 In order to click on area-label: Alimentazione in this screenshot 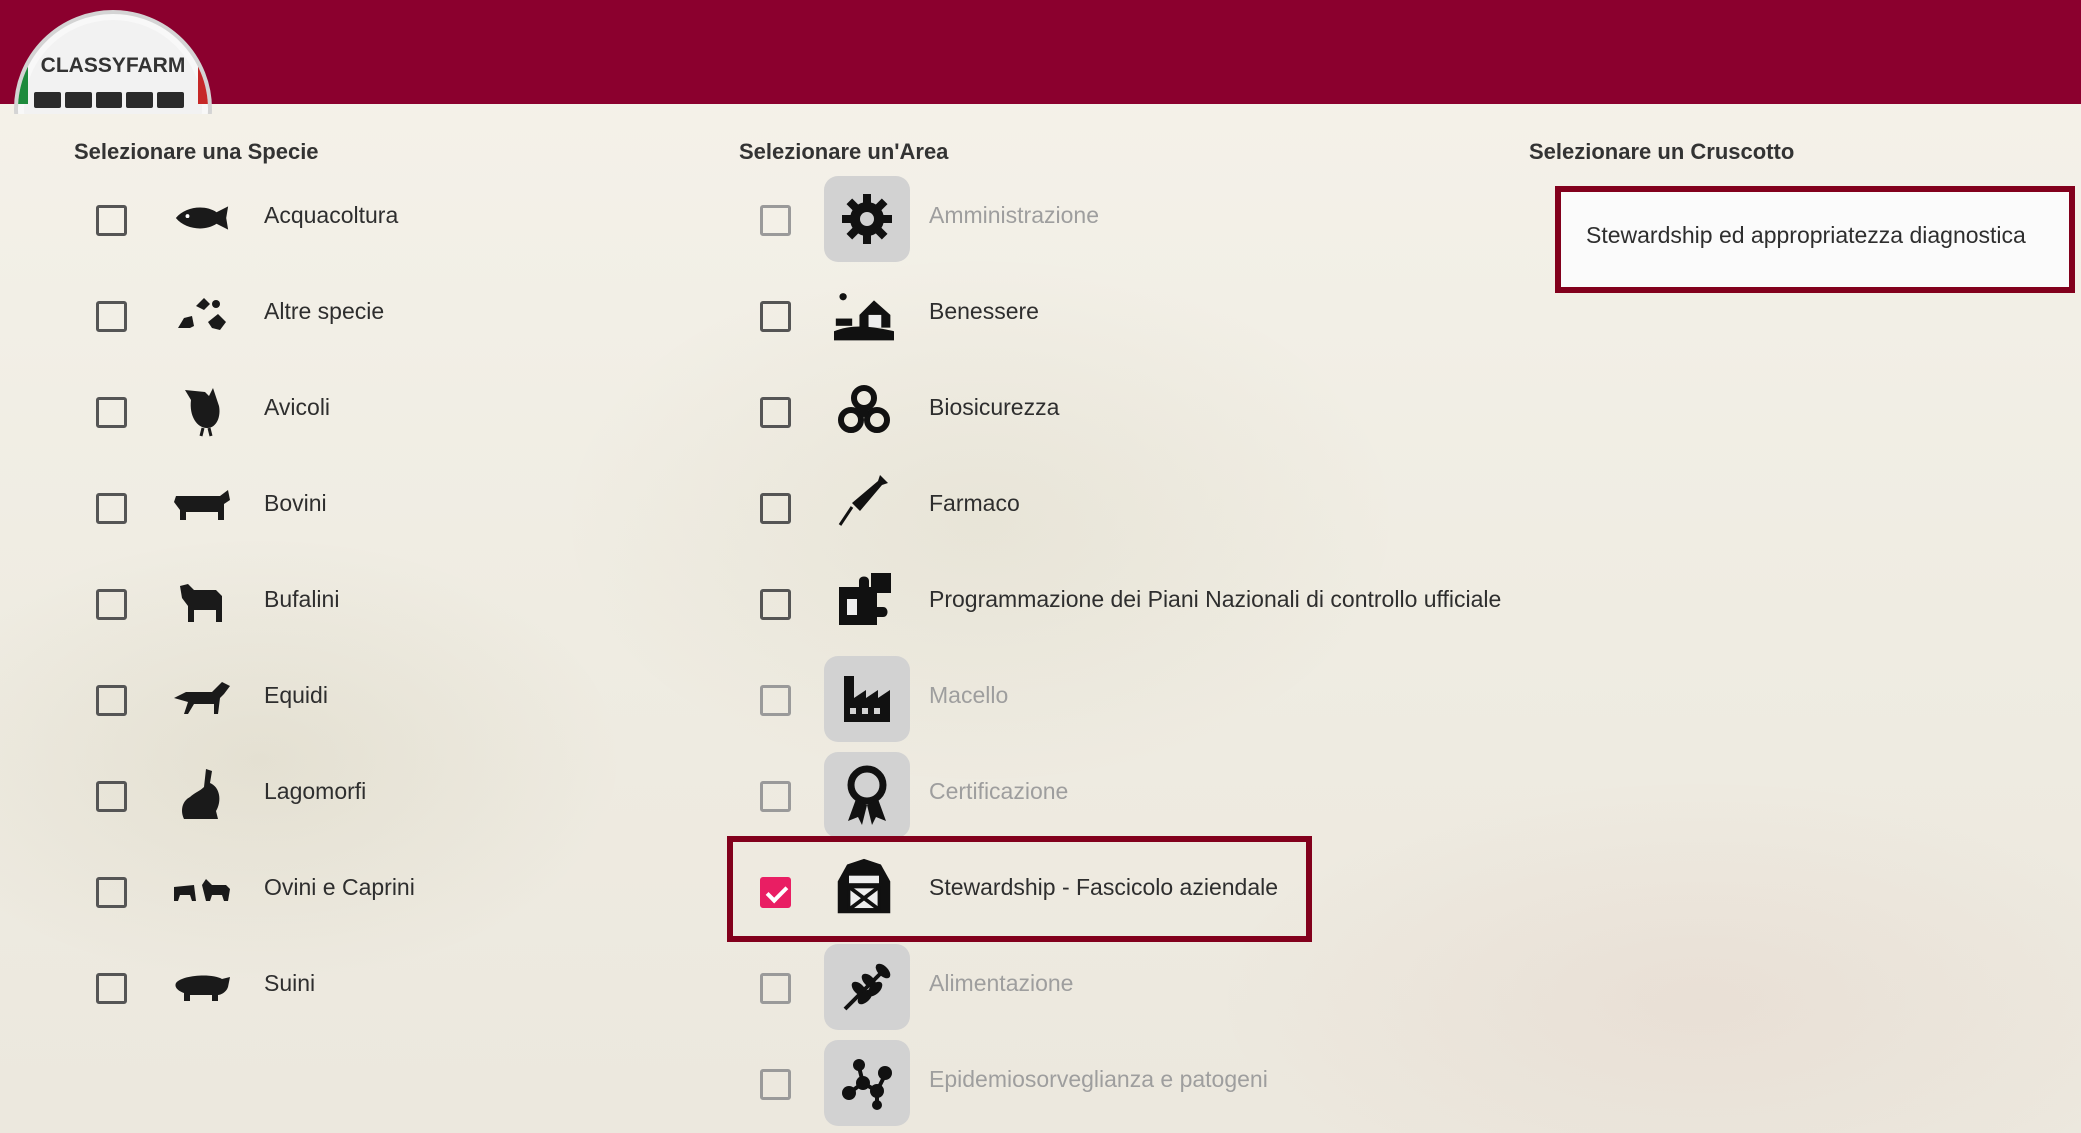, I will do `click(1001, 983)`.